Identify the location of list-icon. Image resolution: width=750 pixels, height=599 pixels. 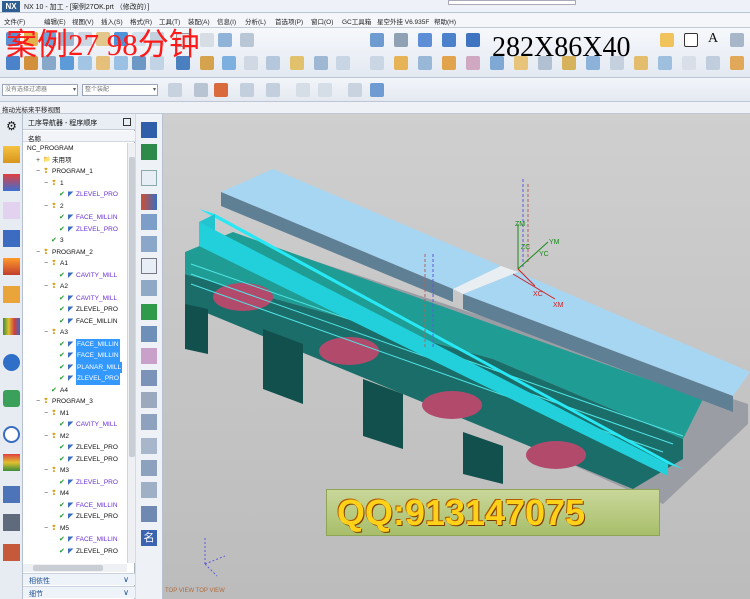
(229, 63).